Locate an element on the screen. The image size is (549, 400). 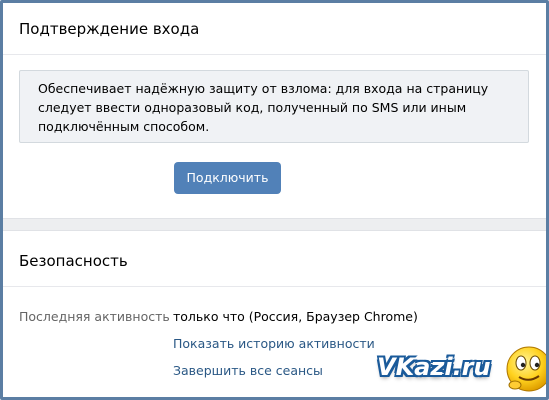
last-activity-label: Последняя активность is located at coordinates (94, 316).